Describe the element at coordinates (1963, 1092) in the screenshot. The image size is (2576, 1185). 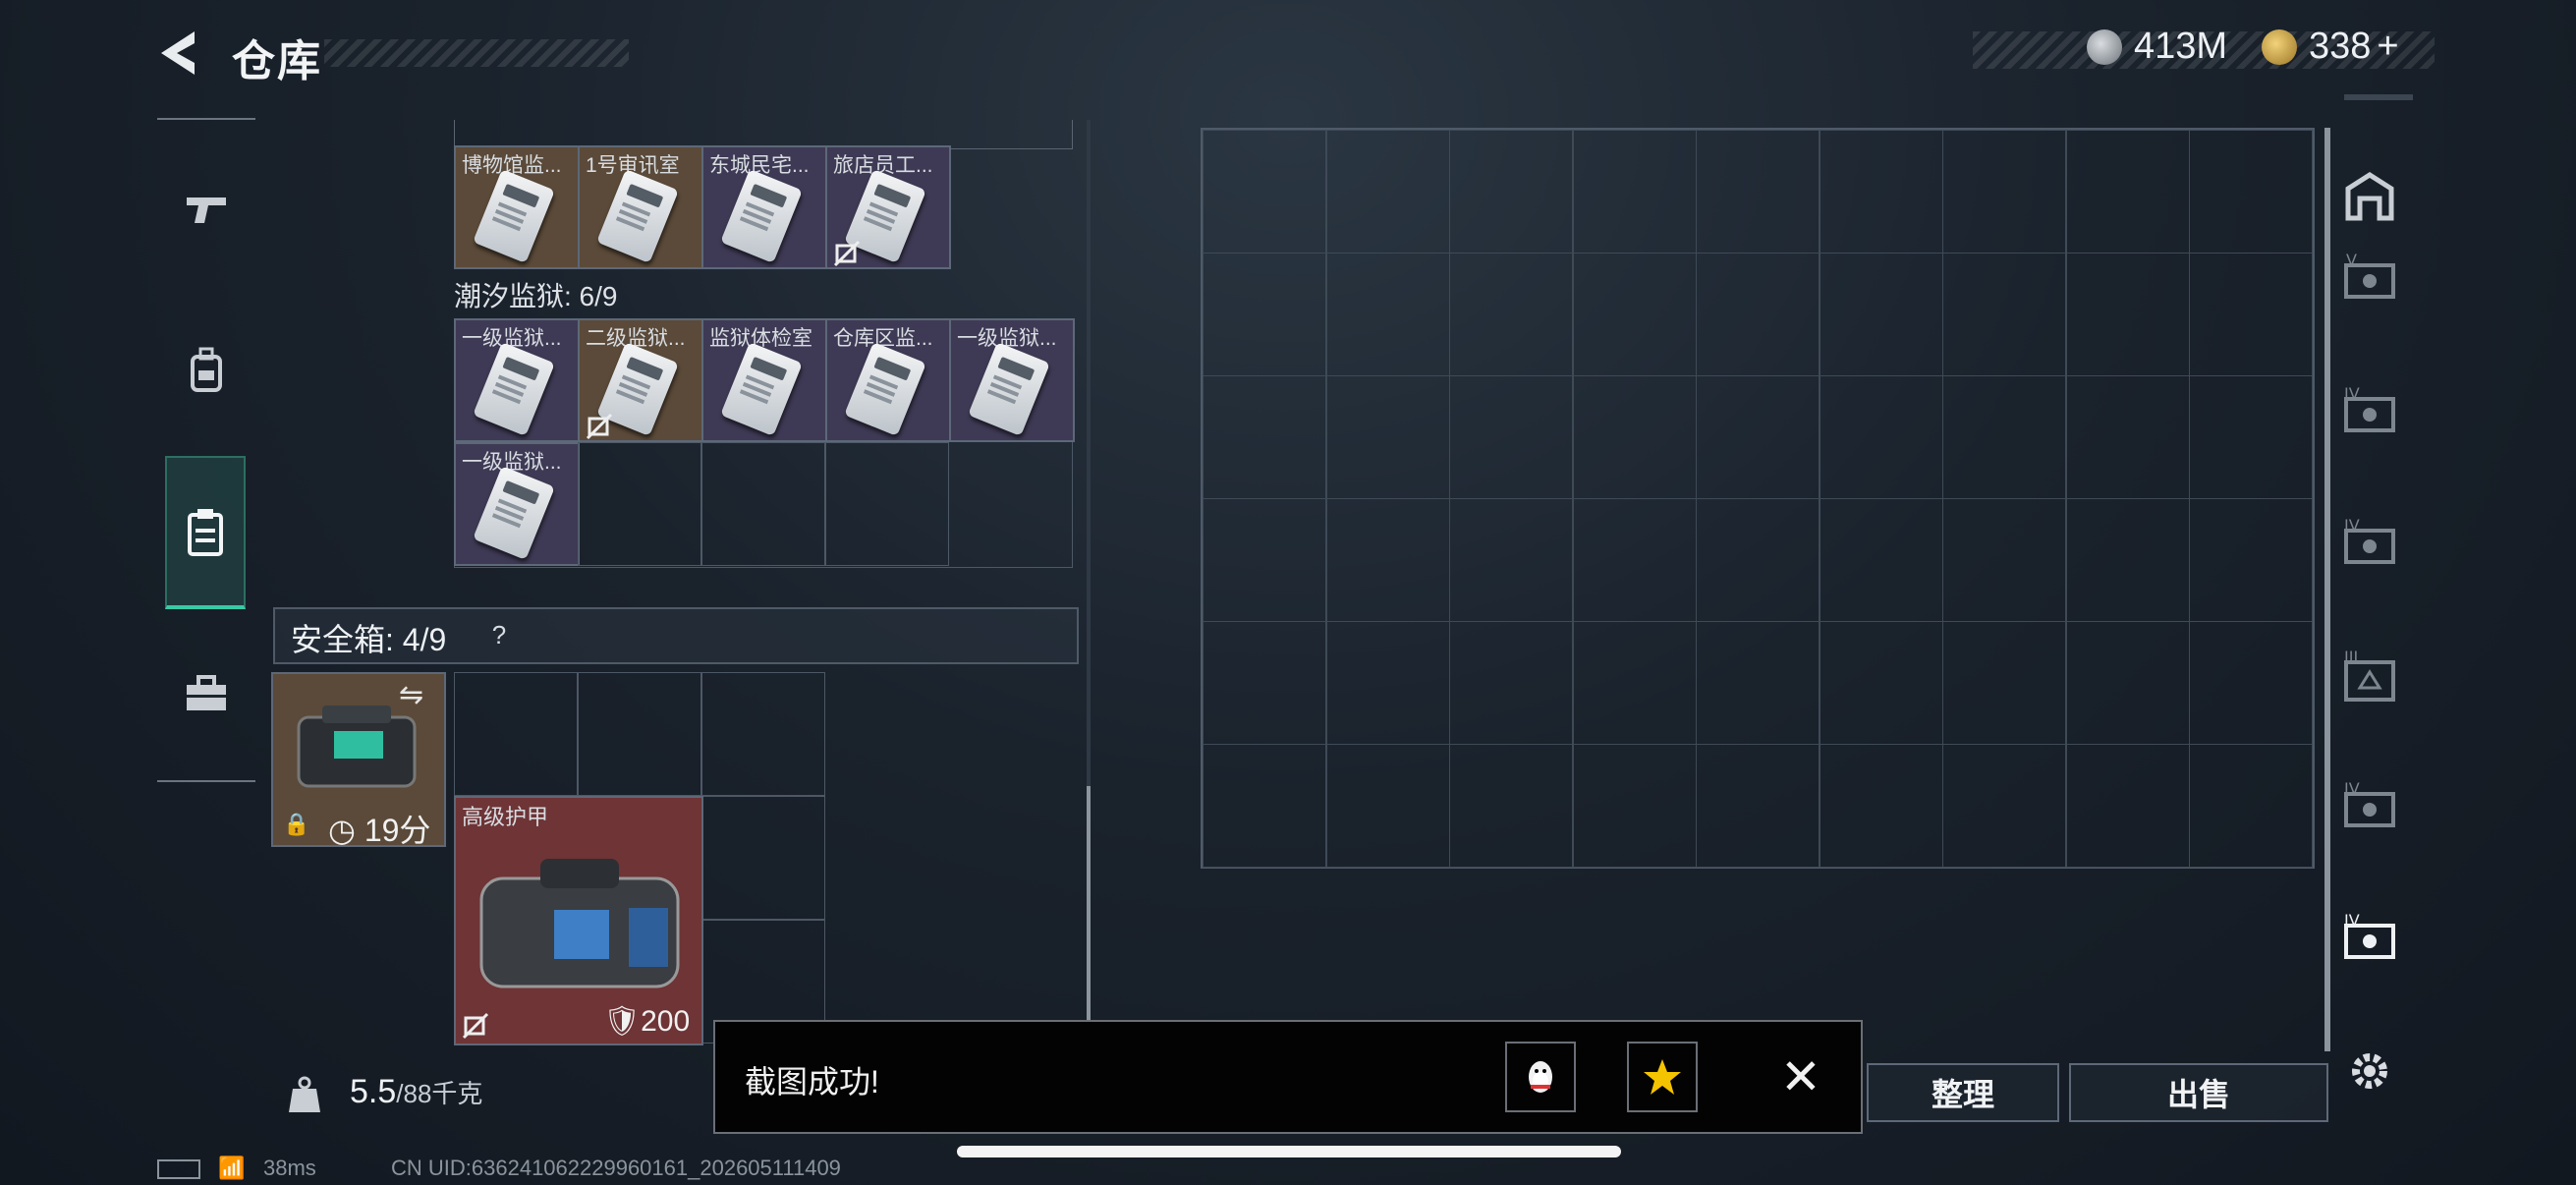
I see `sort-button: 整理` at that location.